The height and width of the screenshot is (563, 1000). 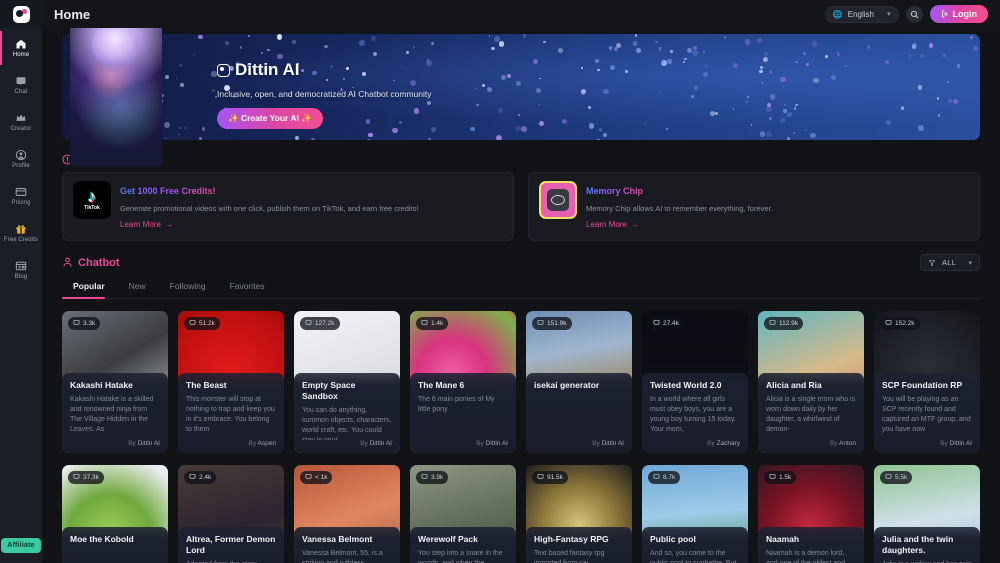 I want to click on sidebar-item-label: Free Credits, so click(x=21, y=240).